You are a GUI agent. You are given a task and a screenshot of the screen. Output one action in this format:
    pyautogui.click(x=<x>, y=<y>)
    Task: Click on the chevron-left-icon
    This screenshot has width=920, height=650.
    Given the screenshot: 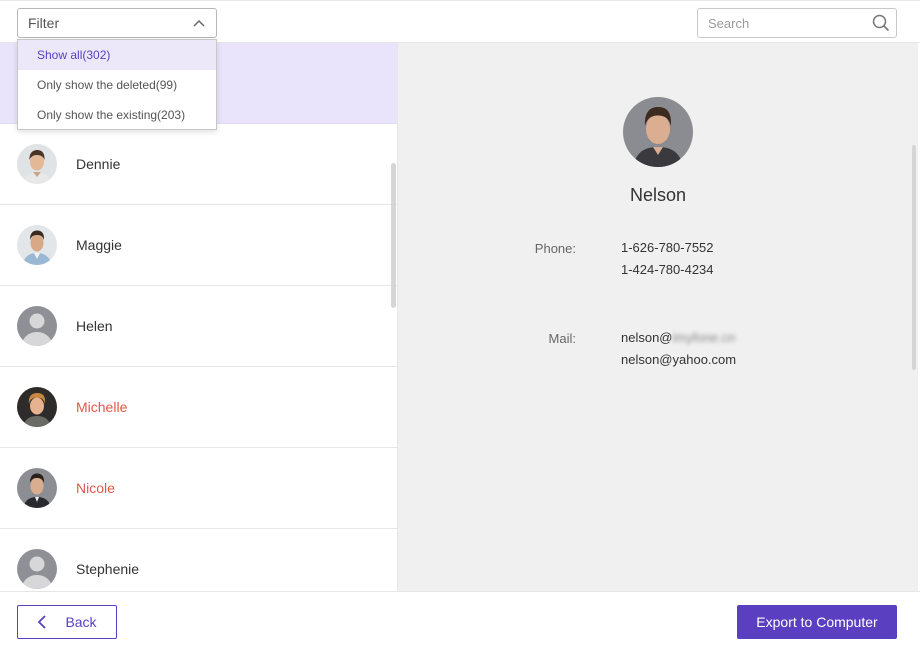 What is the action you would take?
    pyautogui.click(x=42, y=622)
    